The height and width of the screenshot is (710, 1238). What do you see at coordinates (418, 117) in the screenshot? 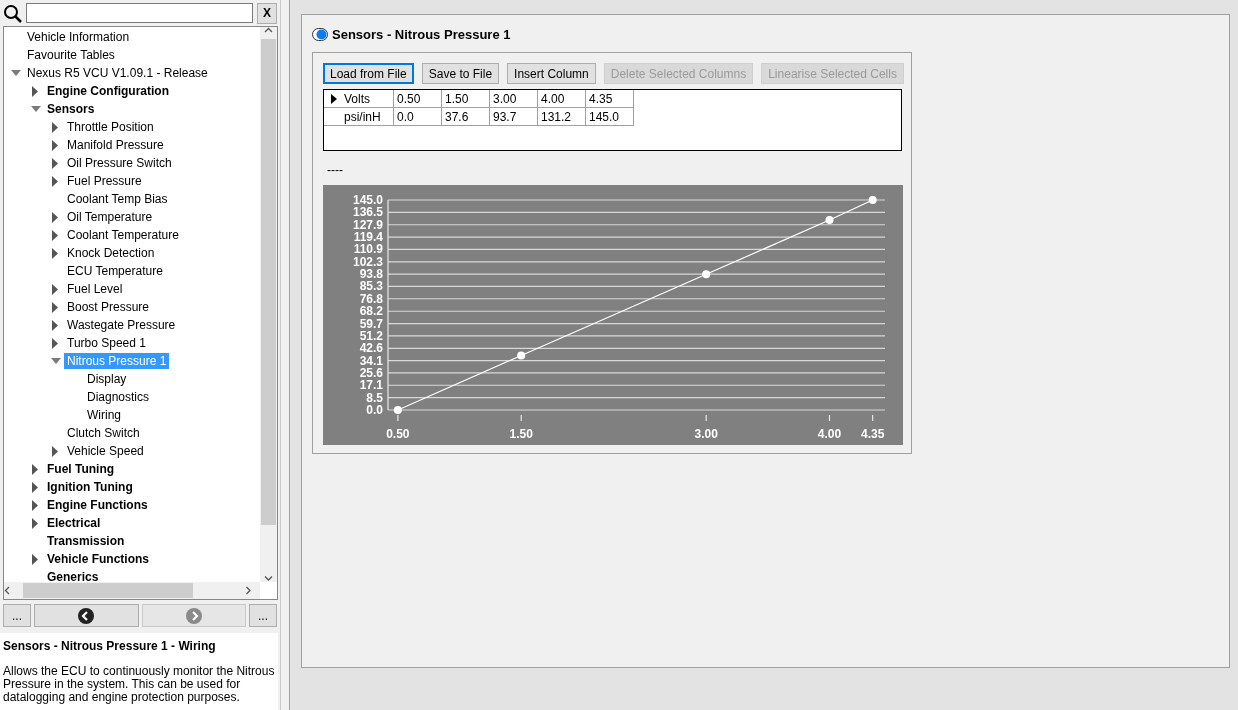
I see `table-cell: 0.0` at bounding box center [418, 117].